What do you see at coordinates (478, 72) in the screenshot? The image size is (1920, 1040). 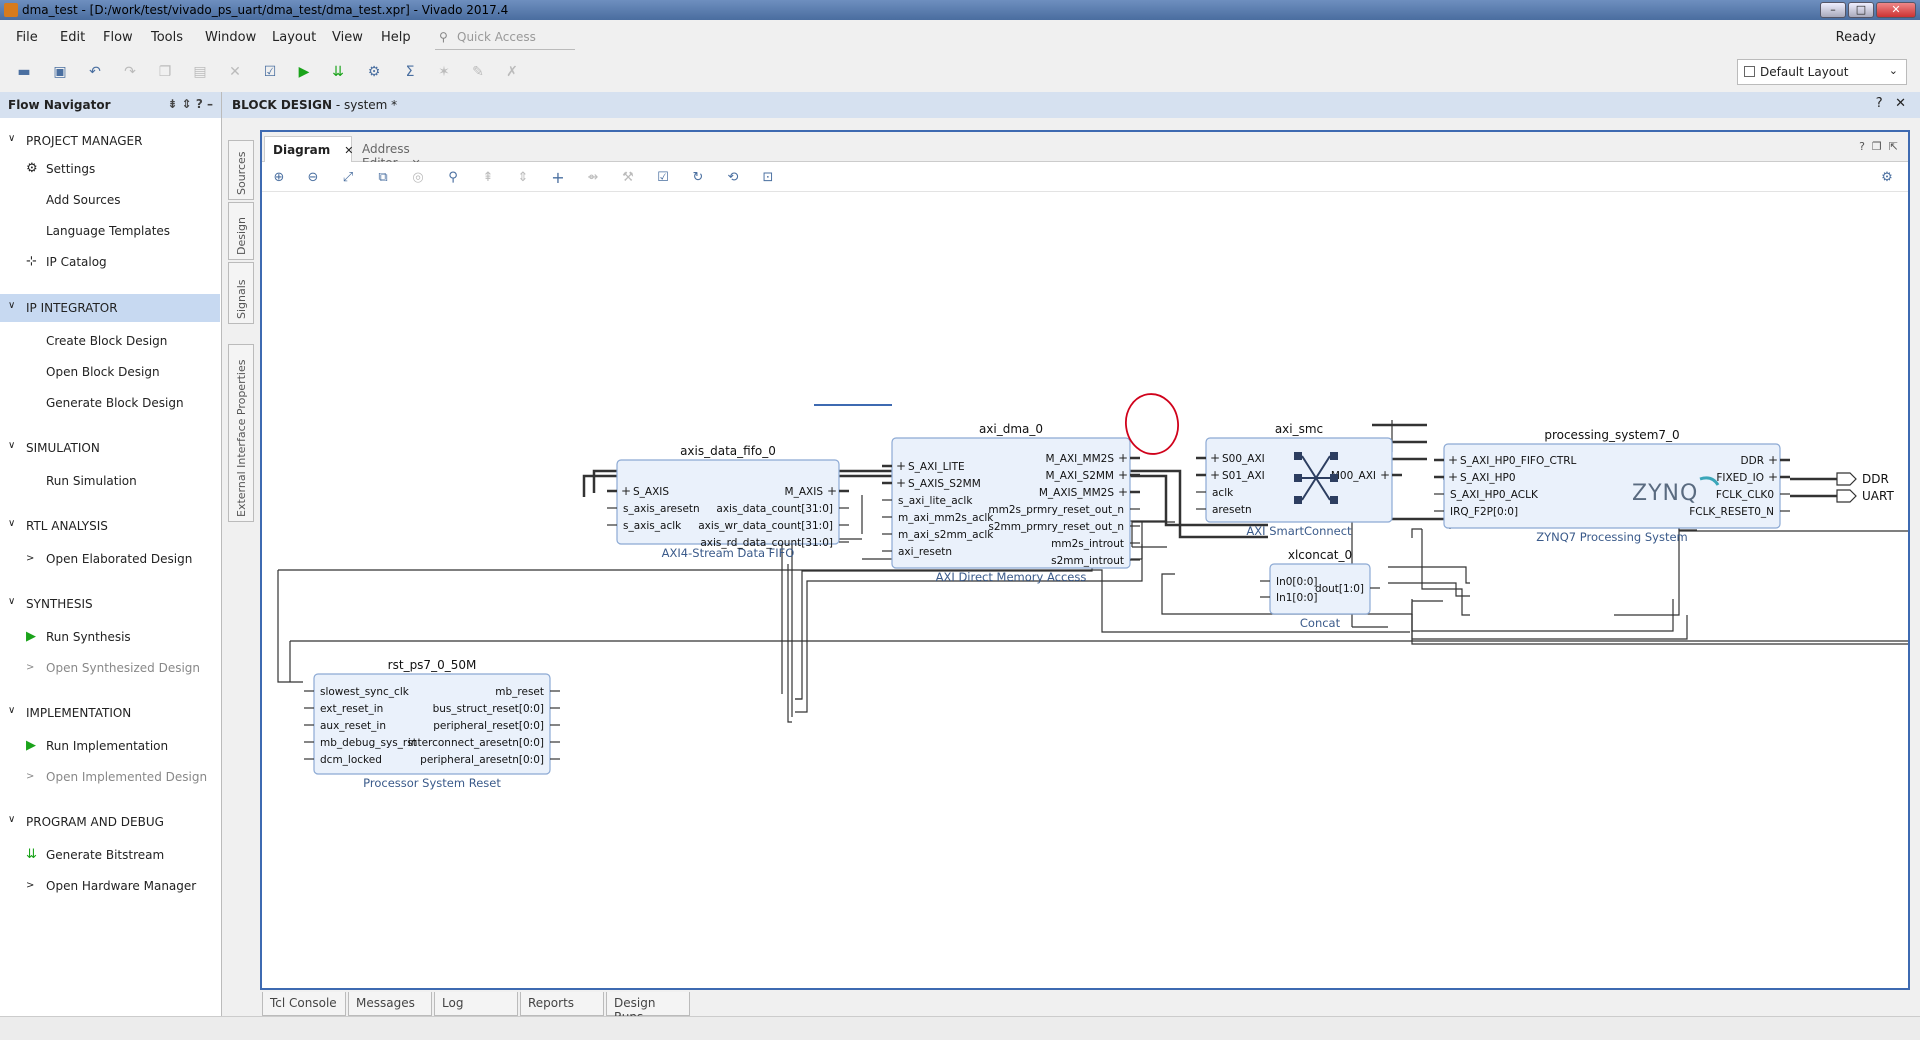 I see `pencil-icon: ✎` at bounding box center [478, 72].